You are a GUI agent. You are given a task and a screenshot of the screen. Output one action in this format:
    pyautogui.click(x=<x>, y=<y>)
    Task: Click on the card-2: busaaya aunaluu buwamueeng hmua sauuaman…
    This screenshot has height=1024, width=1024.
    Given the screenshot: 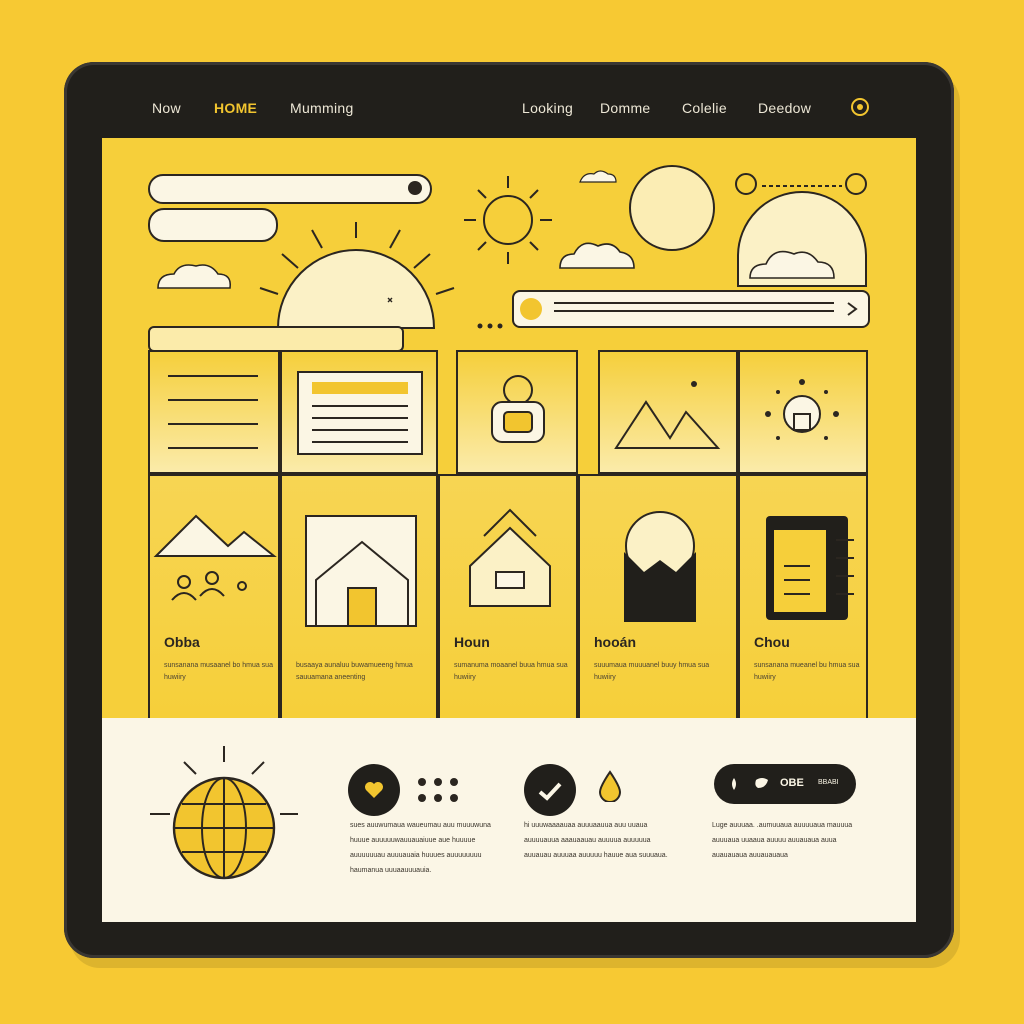 What is the action you would take?
    pyautogui.click(x=359, y=596)
    